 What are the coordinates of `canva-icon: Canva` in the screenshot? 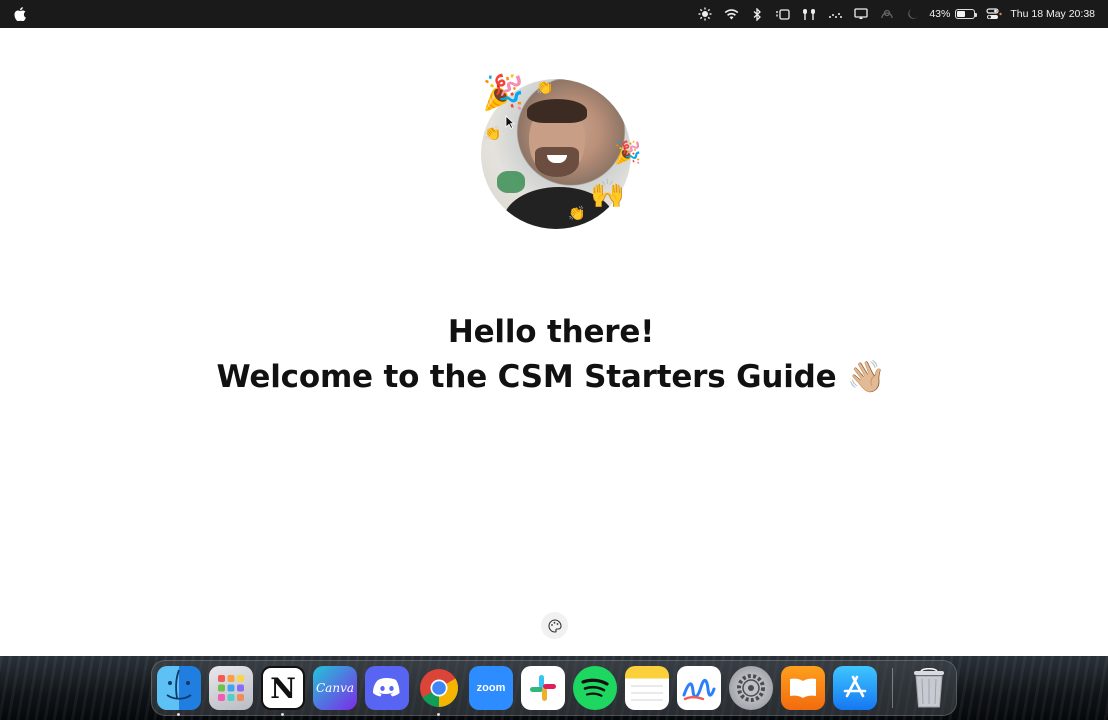 It's located at (335, 688).